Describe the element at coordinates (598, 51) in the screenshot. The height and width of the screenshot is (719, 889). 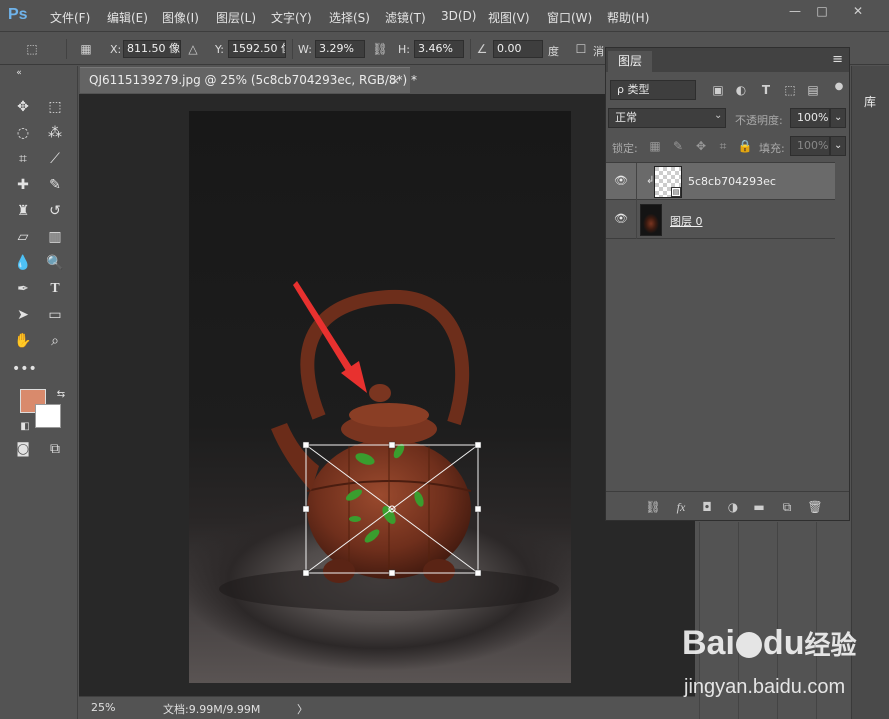
I see `option-extra-label: 消` at that location.